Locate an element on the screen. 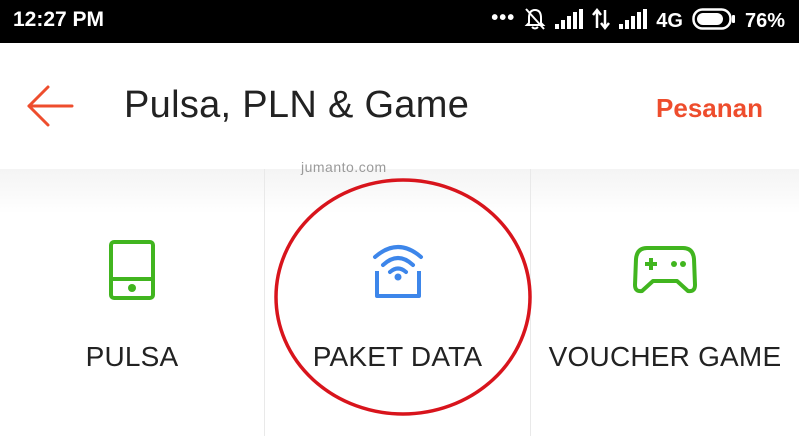 The width and height of the screenshot is (799, 436). back-arrow-icon is located at coordinates (50, 106).